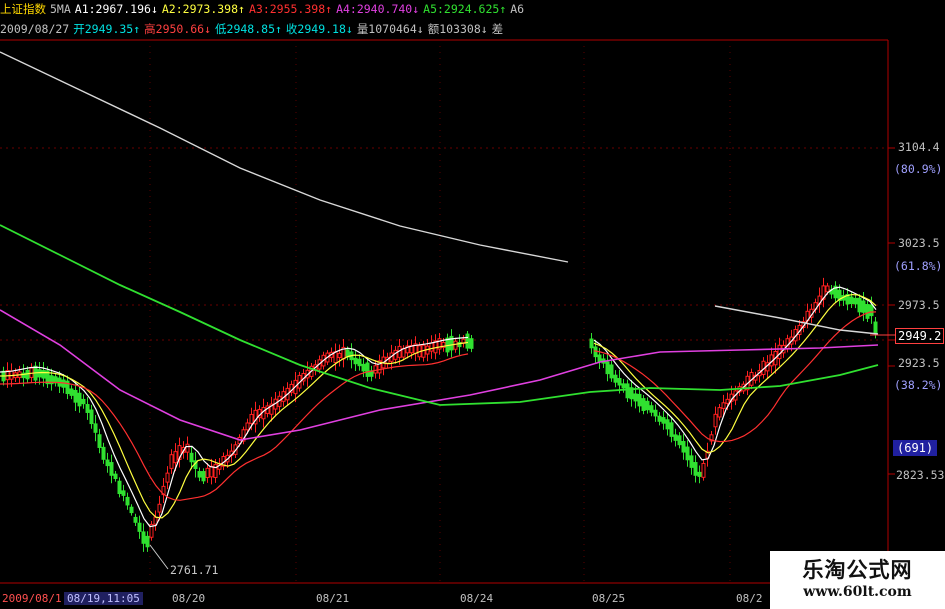  What do you see at coordinates (333, 598) in the screenshot?
I see `date-label-0821: 08/21` at bounding box center [333, 598].